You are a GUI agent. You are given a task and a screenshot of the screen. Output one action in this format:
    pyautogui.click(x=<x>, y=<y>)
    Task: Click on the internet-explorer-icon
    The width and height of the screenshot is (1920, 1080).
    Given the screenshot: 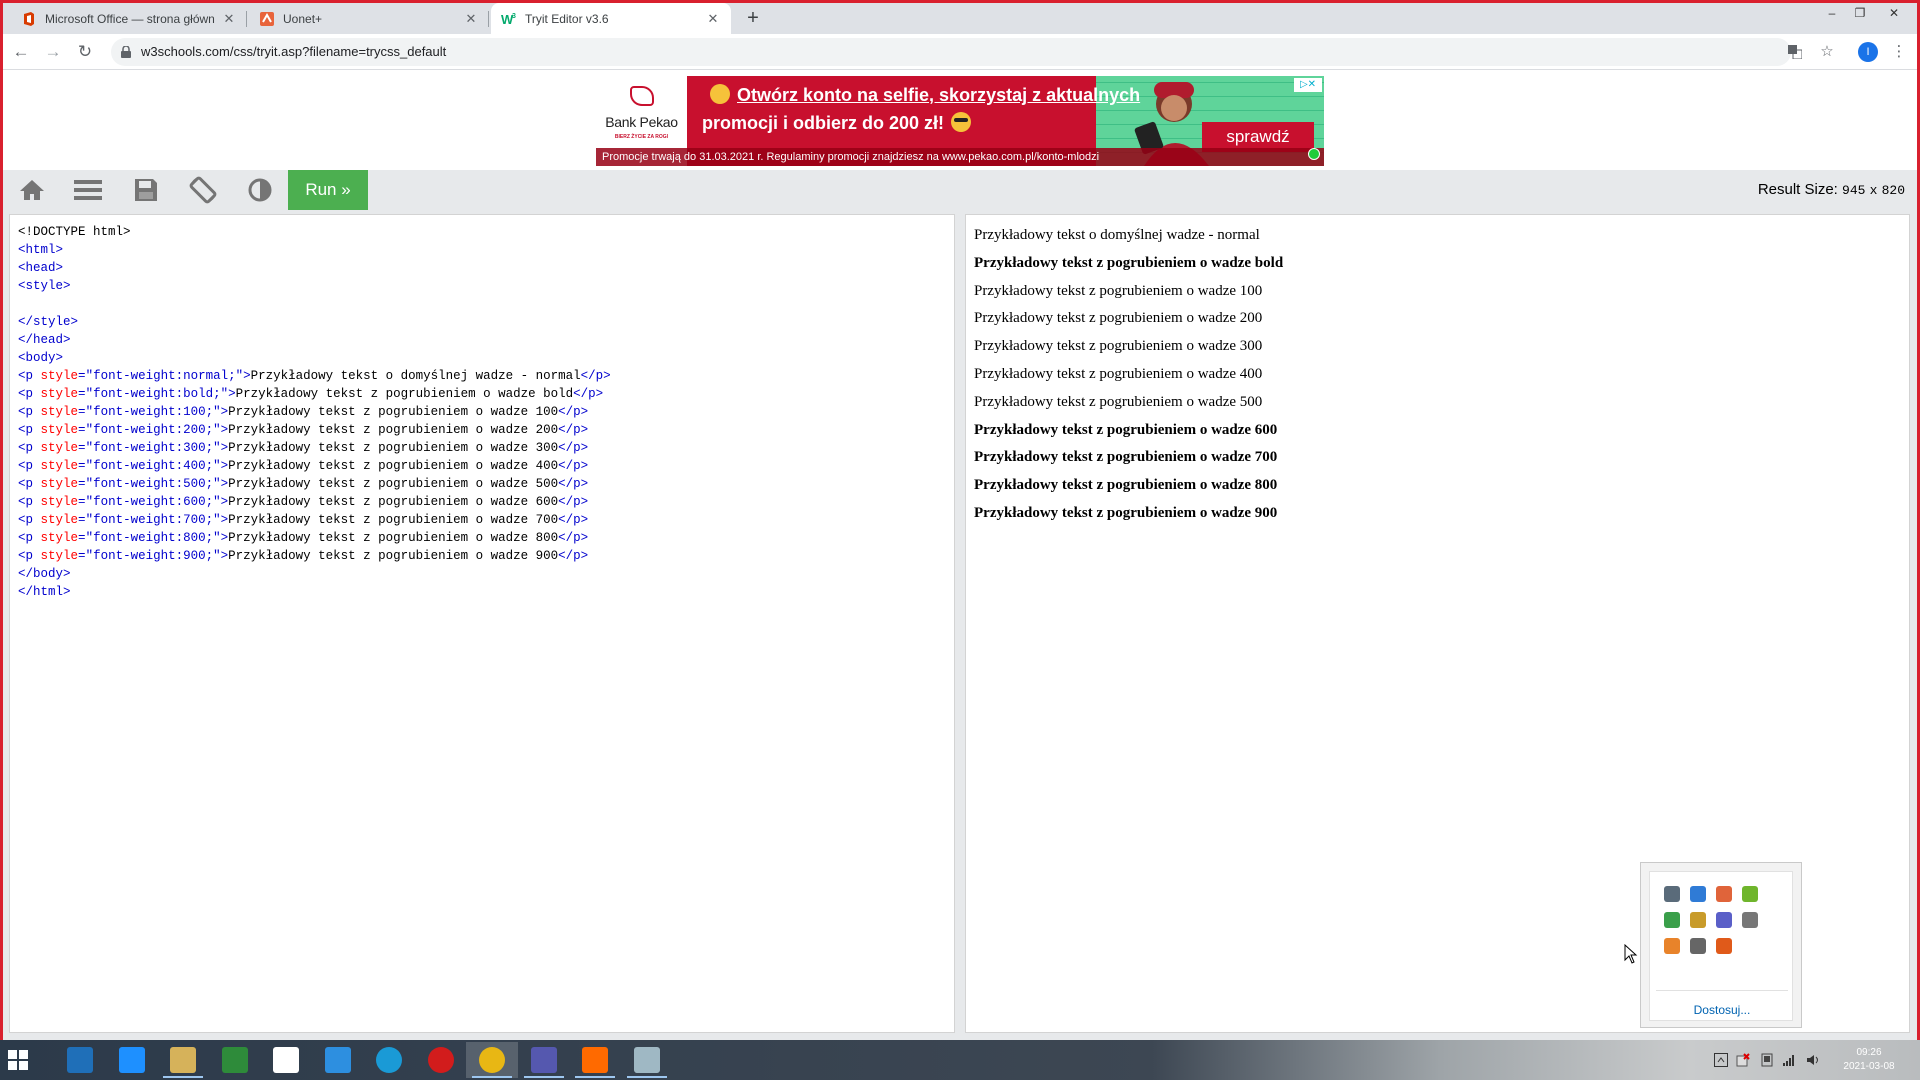 What is the action you would take?
    pyautogui.click(x=131, y=1060)
    